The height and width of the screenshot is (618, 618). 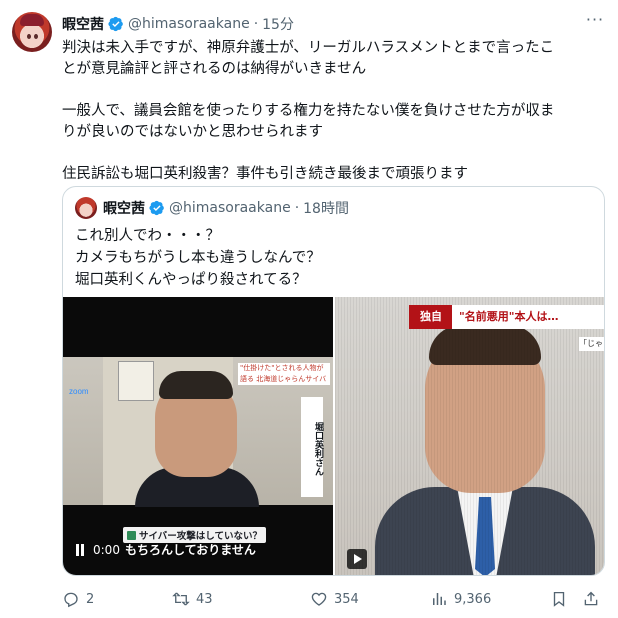 What do you see at coordinates (32, 32) in the screenshot?
I see `avatar` at bounding box center [32, 32].